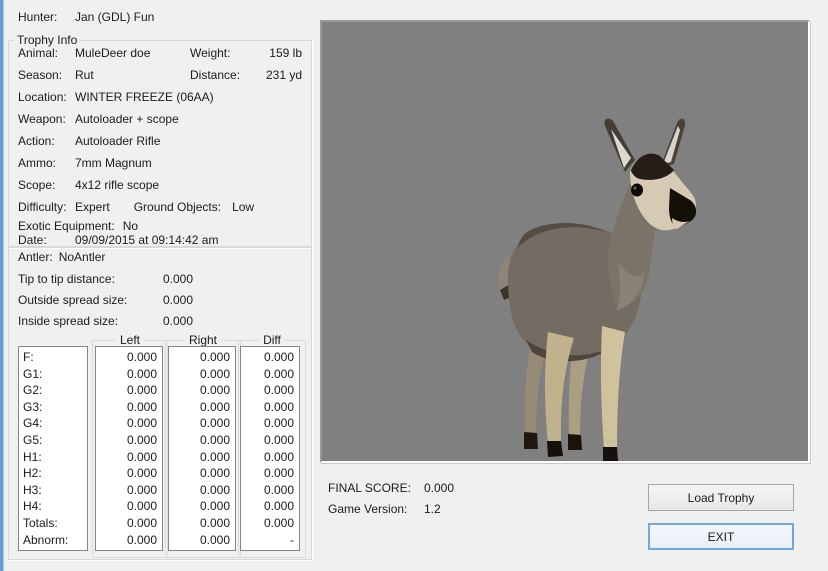  I want to click on ground-objects-value: Low, so click(243, 207).